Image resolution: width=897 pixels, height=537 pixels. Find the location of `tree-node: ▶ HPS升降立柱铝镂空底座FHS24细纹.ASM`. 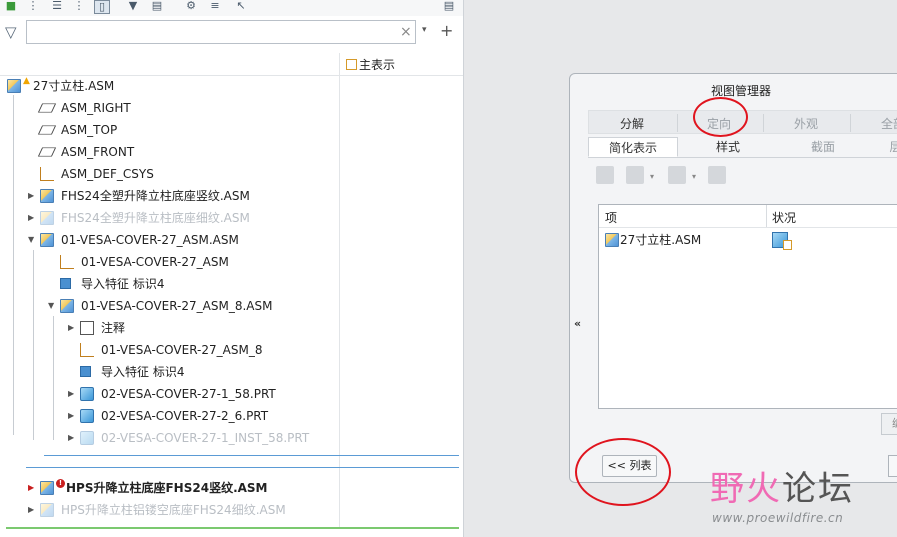

tree-node: ▶ HPS升降立柱铝镂空底座FHS24细纹.ASM is located at coordinates (170, 510).